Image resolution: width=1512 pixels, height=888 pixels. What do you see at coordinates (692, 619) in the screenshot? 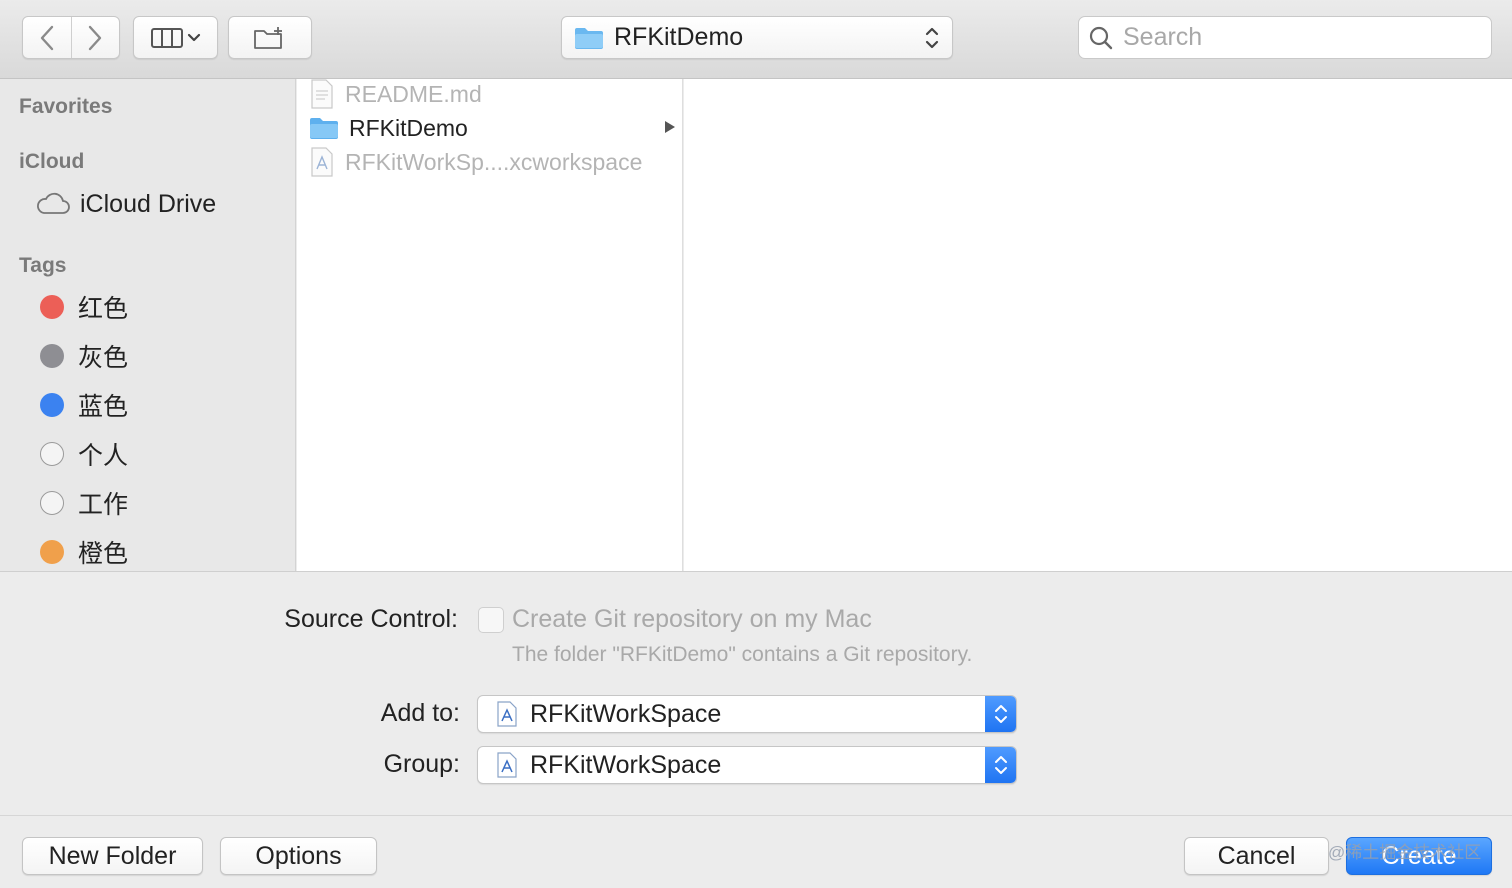
I see `git-checkbox-label: Create Git repository on my Mac` at bounding box center [692, 619].